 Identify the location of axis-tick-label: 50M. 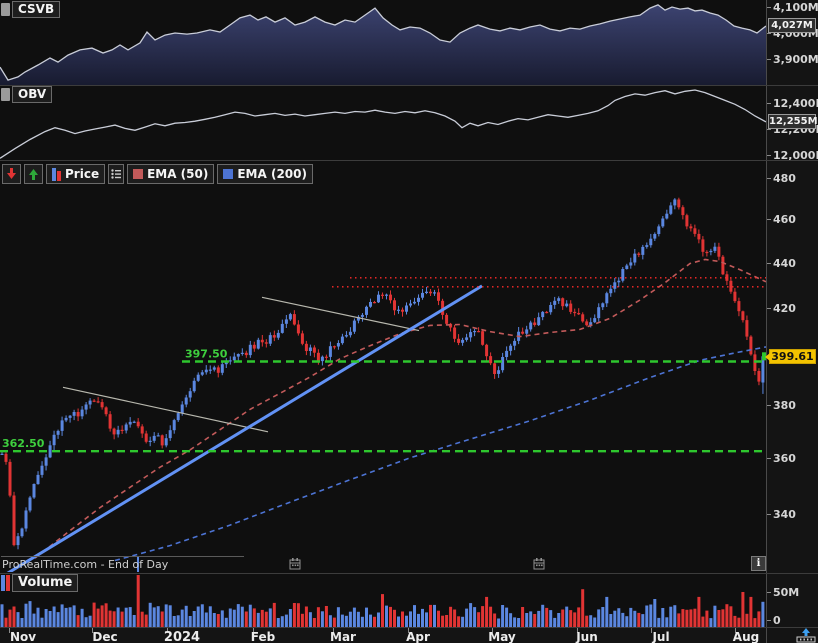
(786, 592).